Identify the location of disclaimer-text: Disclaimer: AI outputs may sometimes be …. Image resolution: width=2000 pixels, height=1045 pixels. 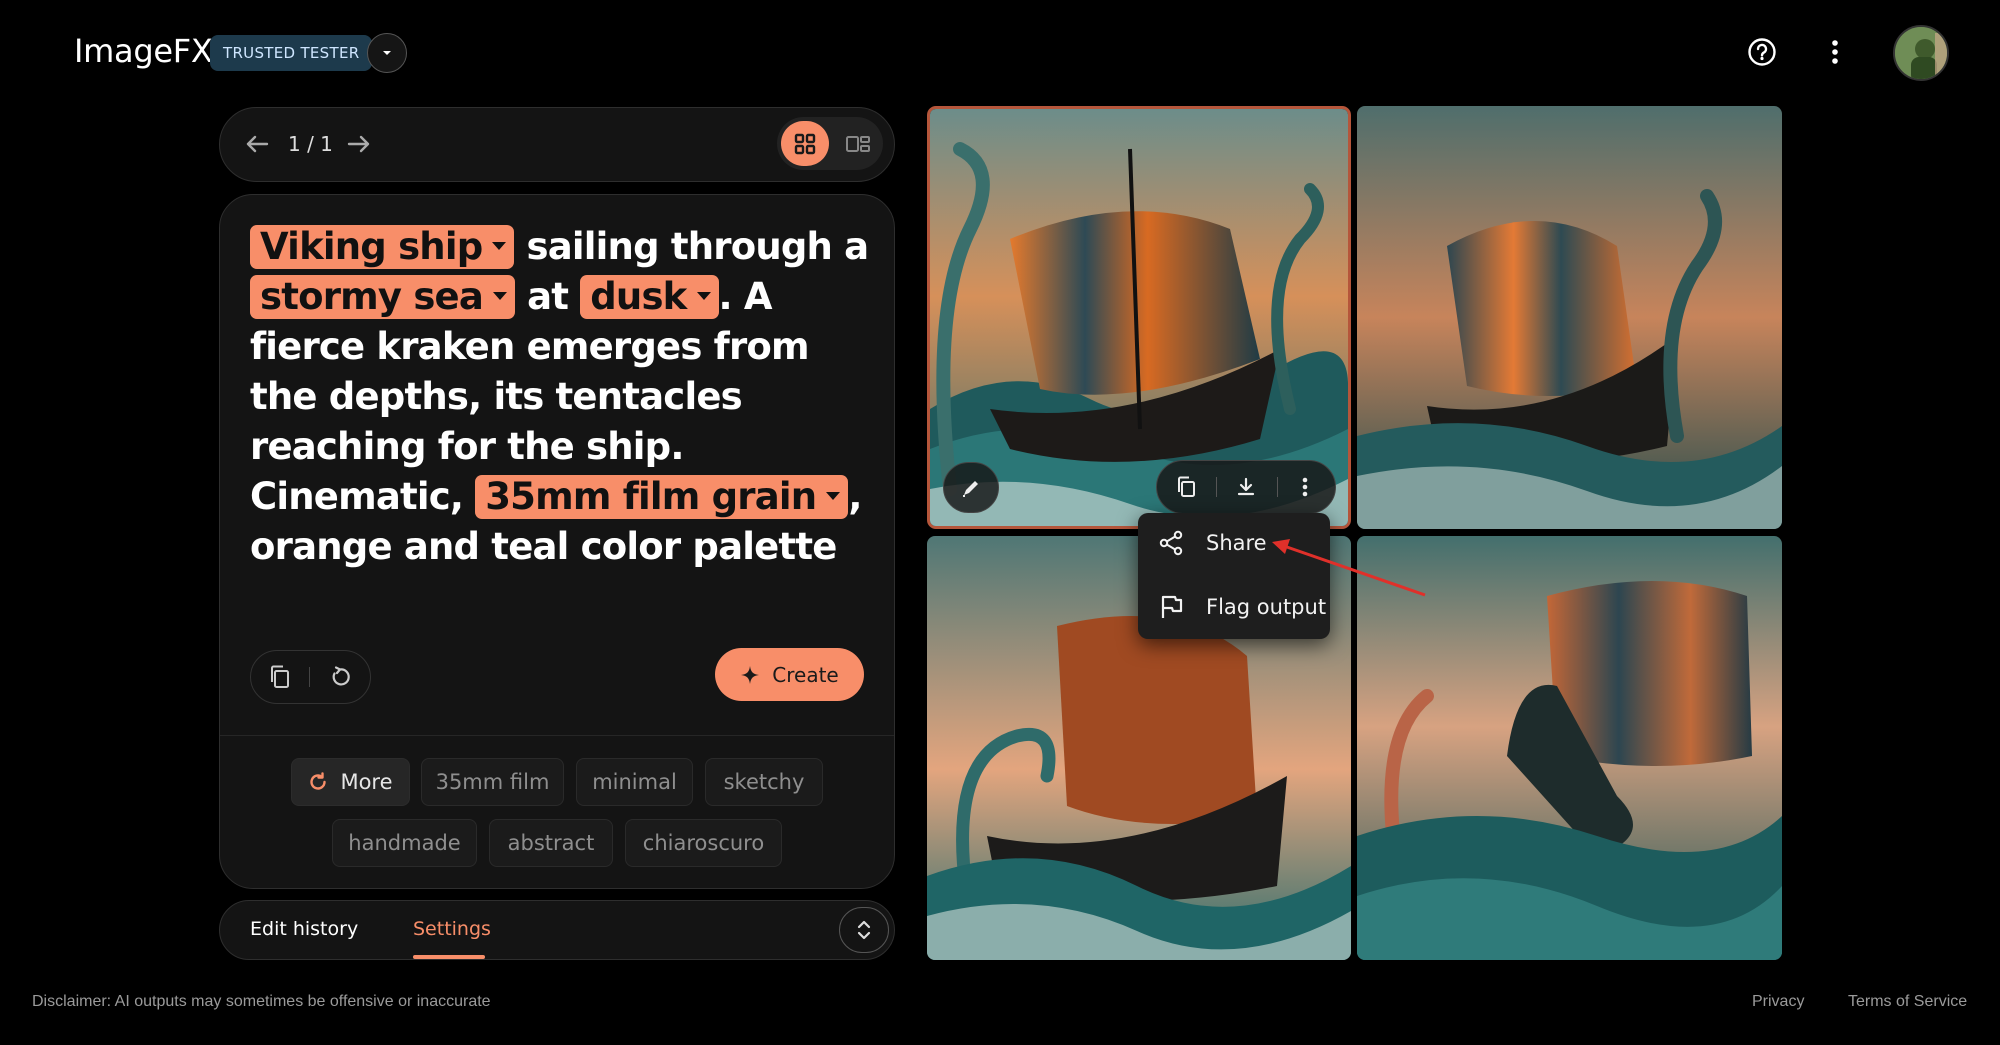
(261, 1001).